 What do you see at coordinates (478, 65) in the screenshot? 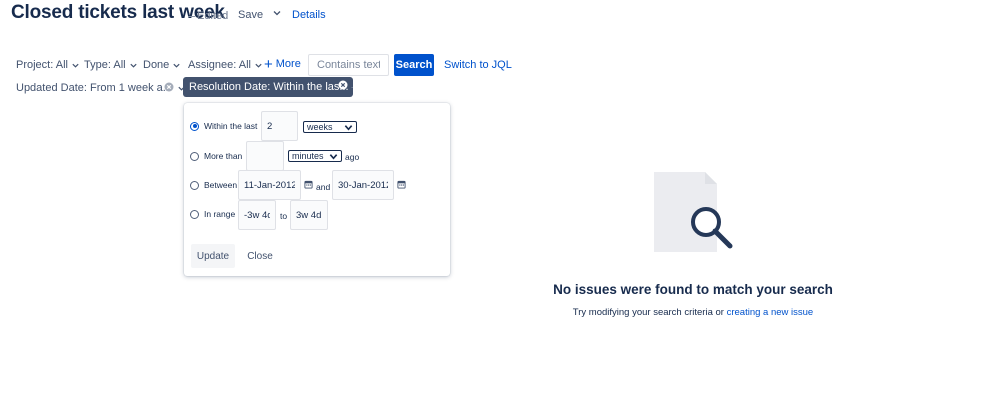
I see `switch-to-jql-link: Switch to JQL` at bounding box center [478, 65].